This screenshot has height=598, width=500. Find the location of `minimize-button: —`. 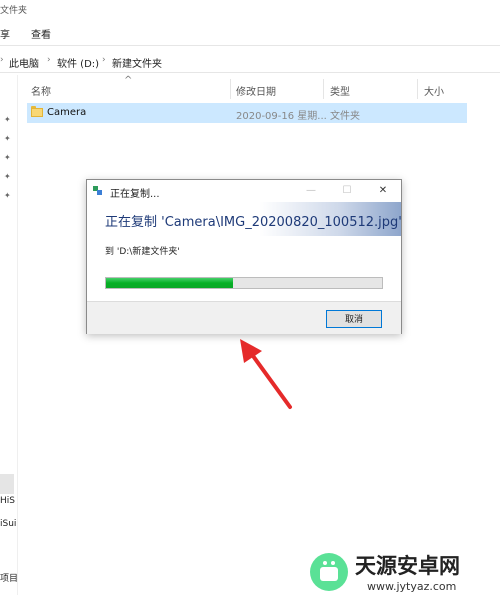

minimize-button: — is located at coordinates (311, 191).